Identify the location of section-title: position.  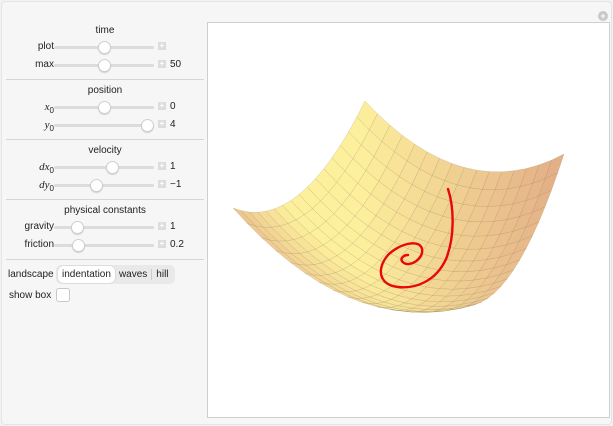
(105, 90).